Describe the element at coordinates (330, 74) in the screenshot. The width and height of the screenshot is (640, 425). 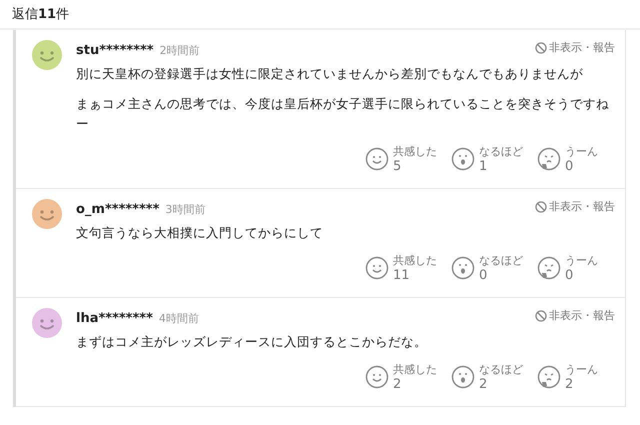
I see `comment-text: 別に天皇杯の登録選手は女性に限定されていませんから差別でもなんでもありませんが` at that location.